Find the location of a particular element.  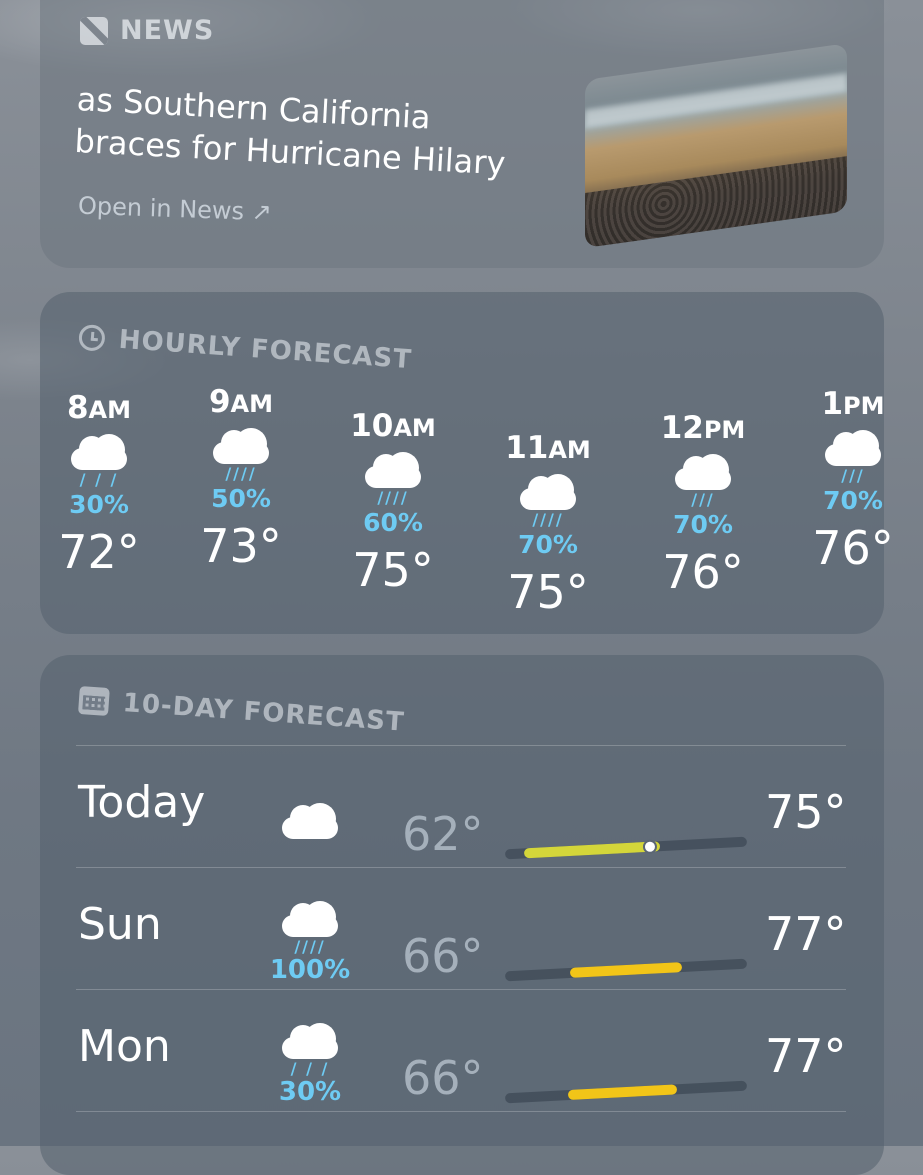

current-temp-dot is located at coordinates (650, 847).